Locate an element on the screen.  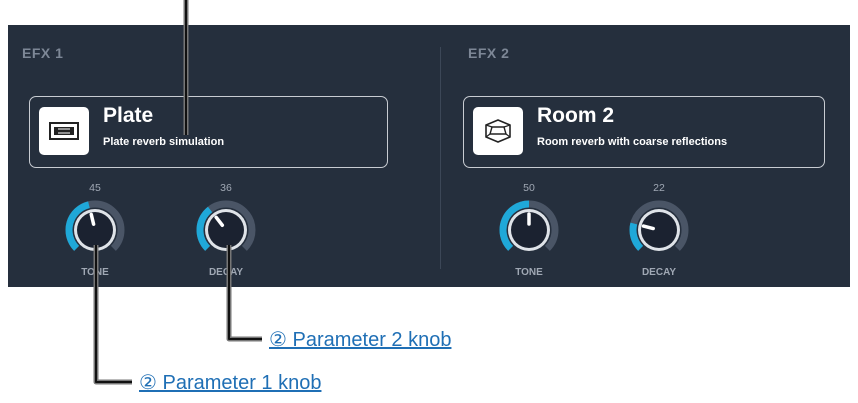
efx1-decay-label: DECAY is located at coordinates (226, 272).